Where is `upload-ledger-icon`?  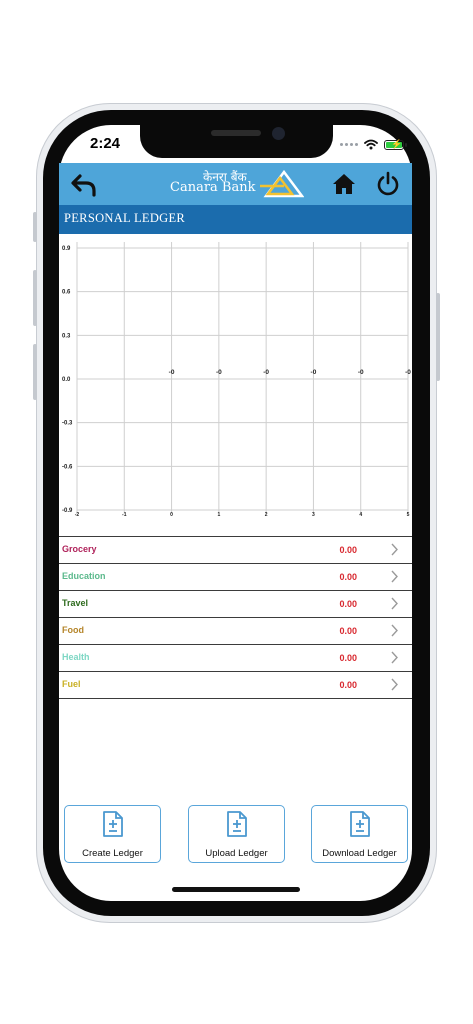 upload-ledger-icon is located at coordinates (237, 824).